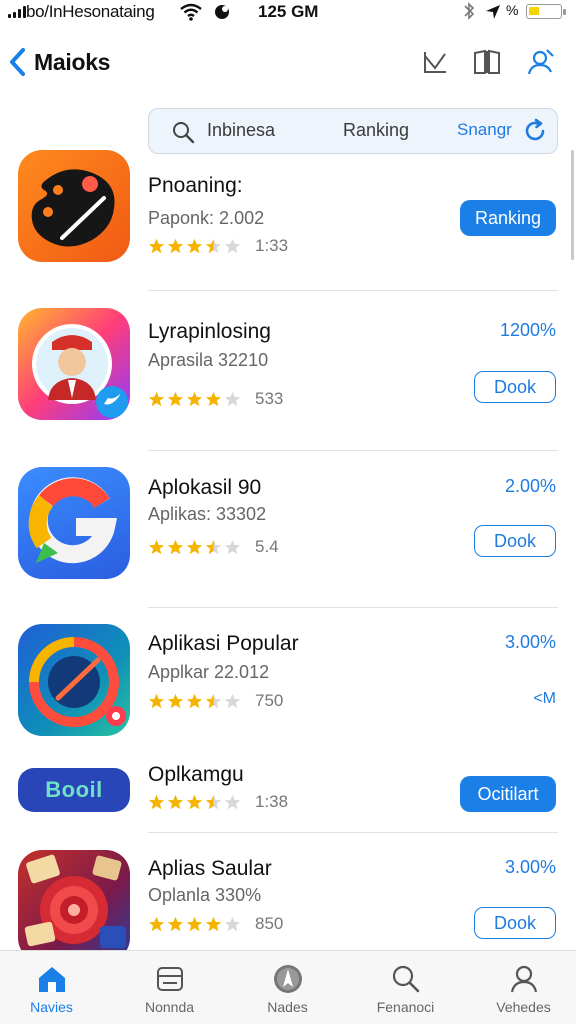 Image resolution: width=576 pixels, height=1024 pixels. I want to click on rating-stars: 750, so click(215, 701).